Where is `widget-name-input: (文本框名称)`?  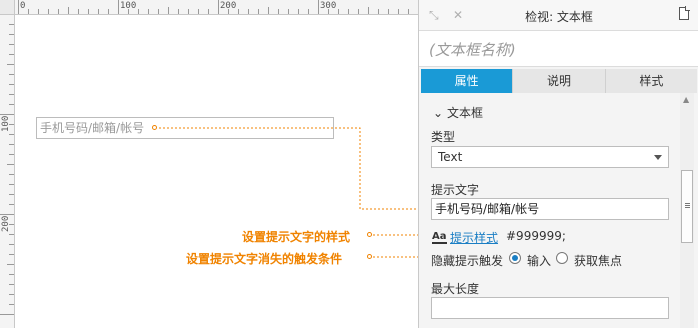
widget-name-input: (文本框名称) is located at coordinates (558, 49).